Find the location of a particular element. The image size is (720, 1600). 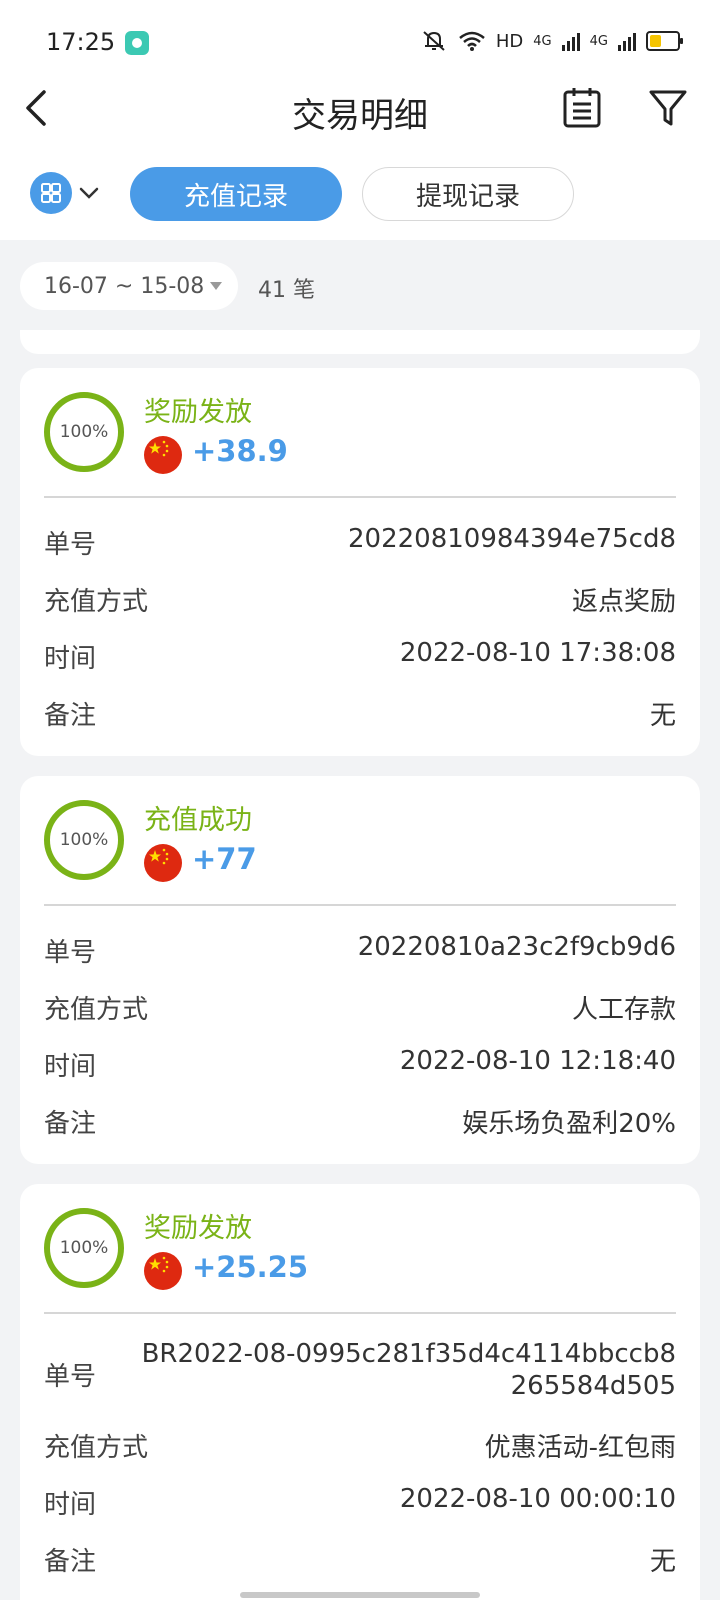

order-number-value: 20220810a23c2f9cb9d6 is located at coordinates (516, 947).